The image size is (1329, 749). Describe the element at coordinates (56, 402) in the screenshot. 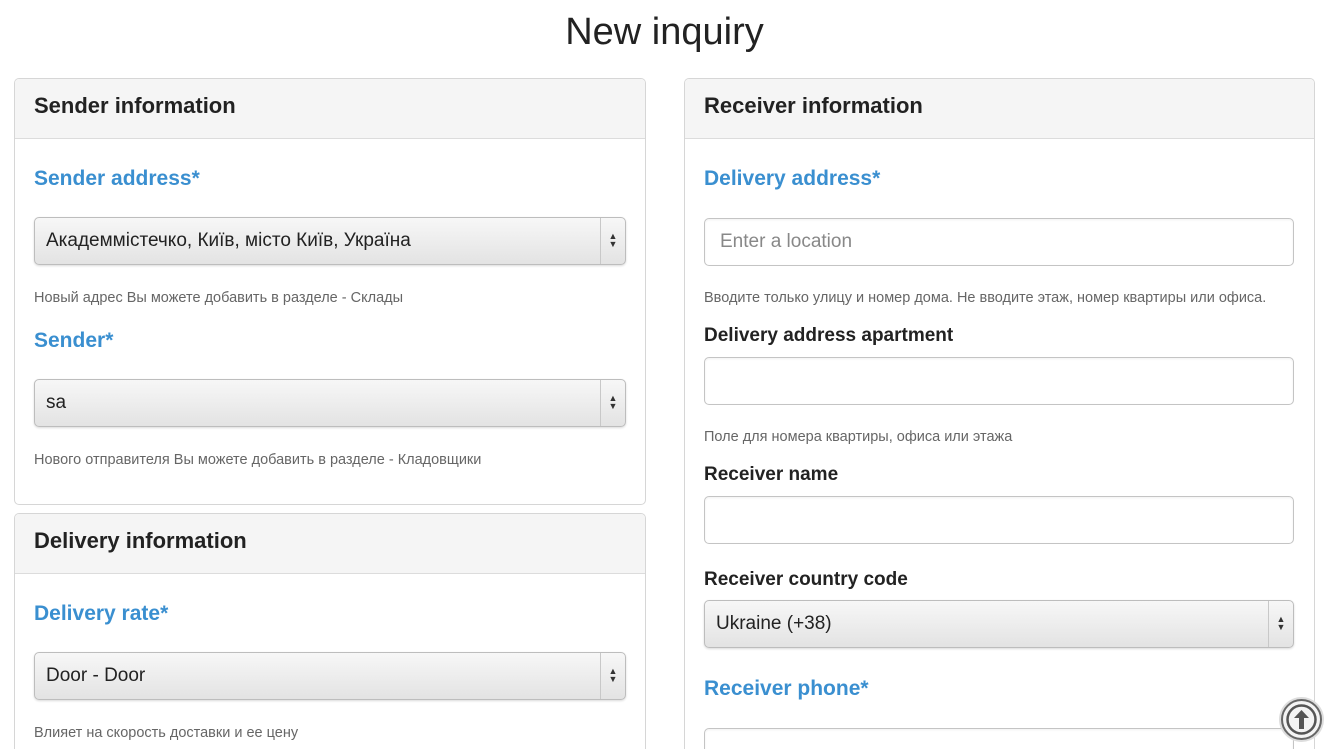

I see `sender-value: sa` at that location.